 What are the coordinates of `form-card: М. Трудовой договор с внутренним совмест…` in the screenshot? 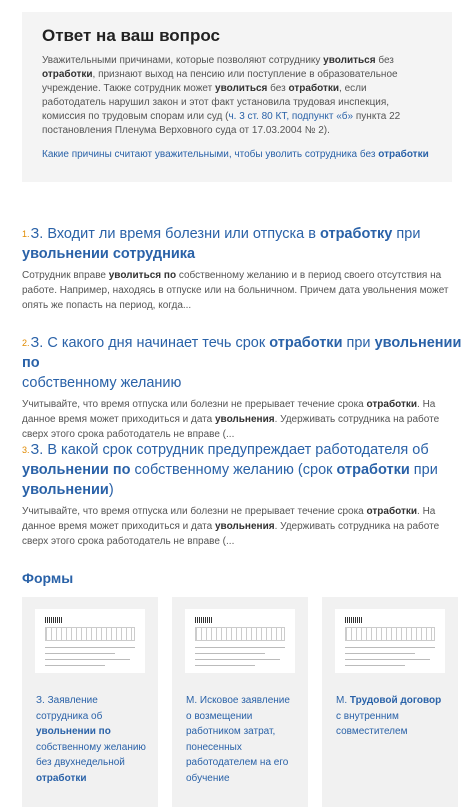 It's located at (390, 702).